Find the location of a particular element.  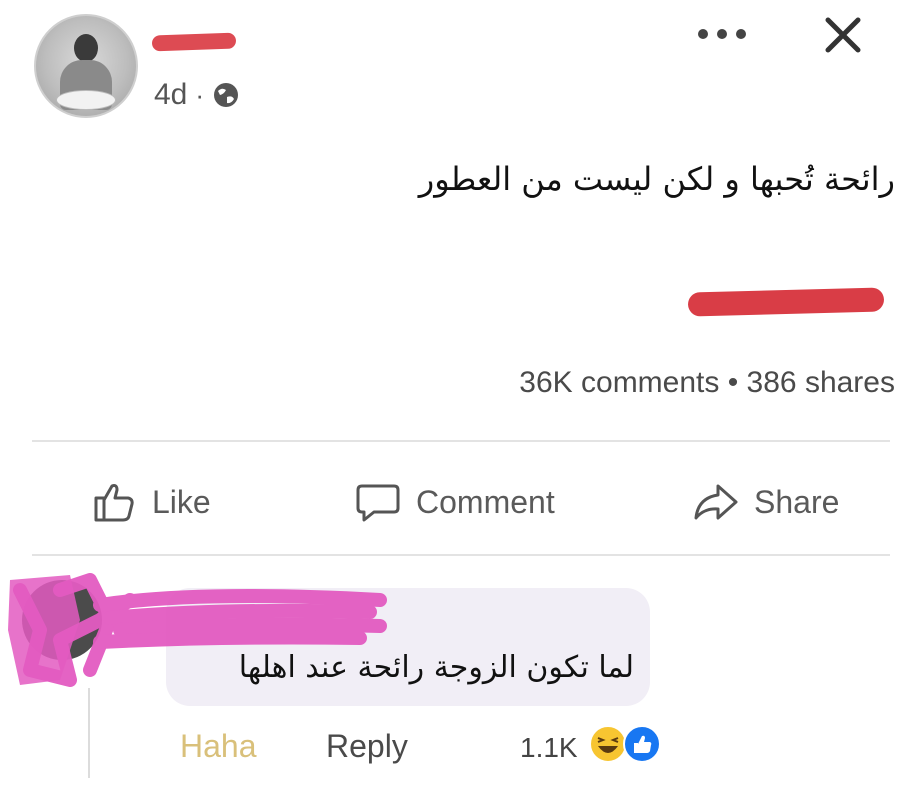

share-button: Share is located at coordinates (765, 502).